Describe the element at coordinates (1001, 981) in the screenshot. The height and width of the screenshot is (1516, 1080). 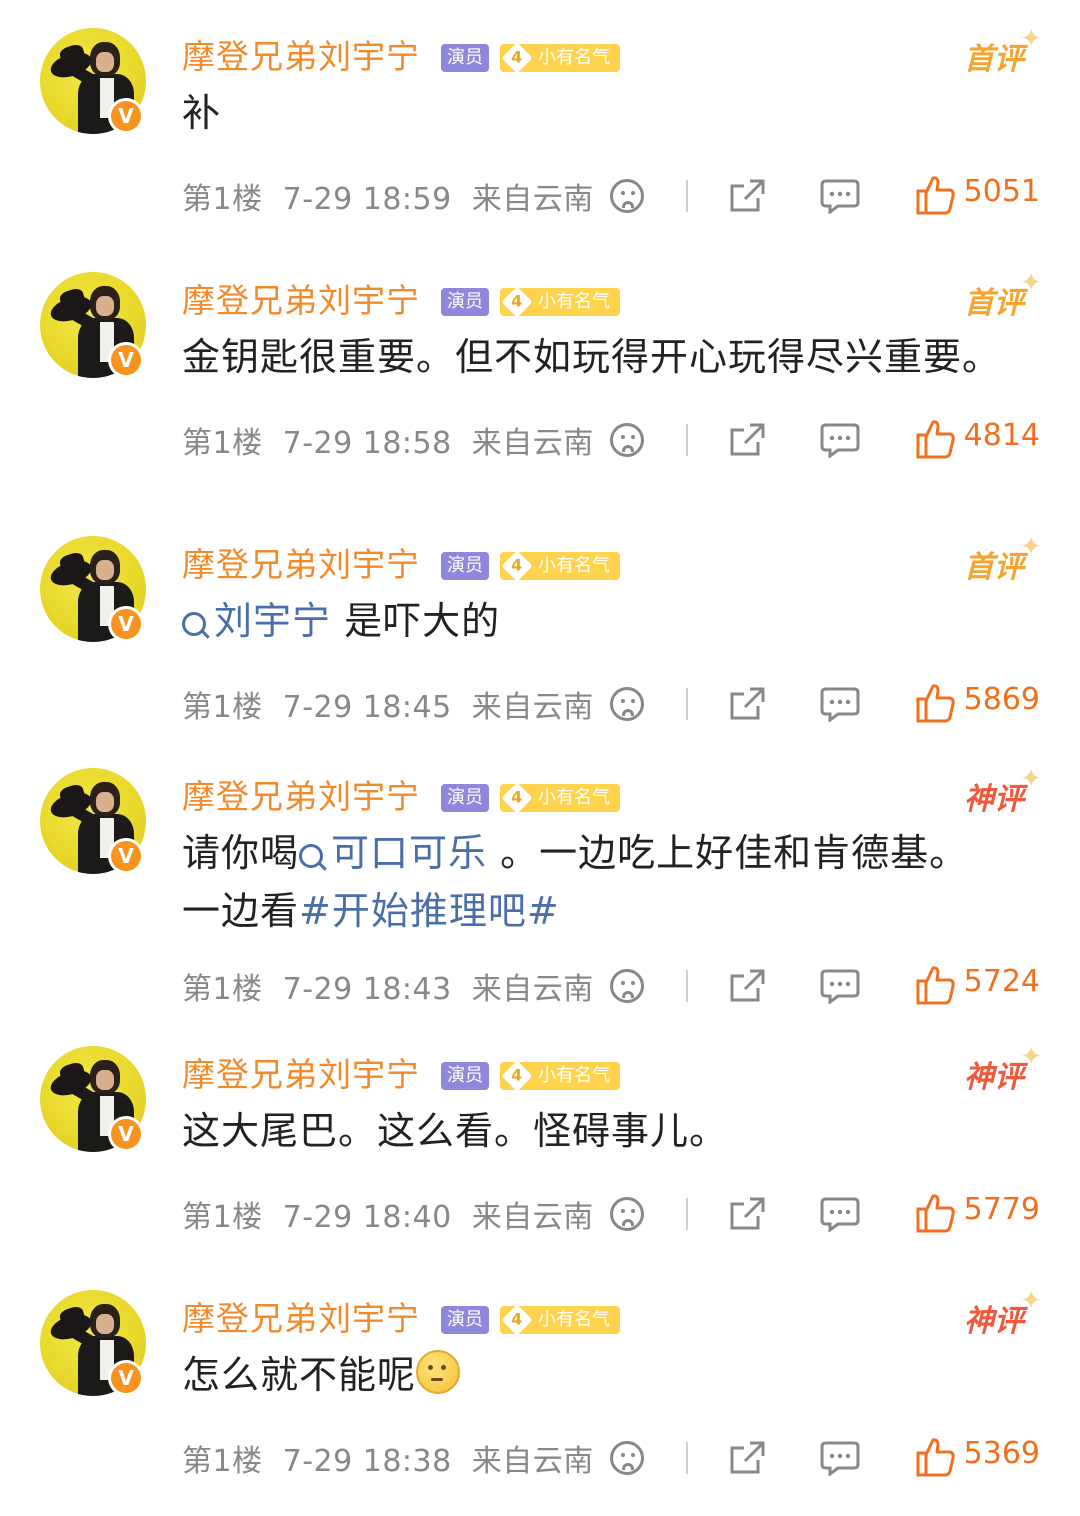
I see `like-count: 5724` at that location.